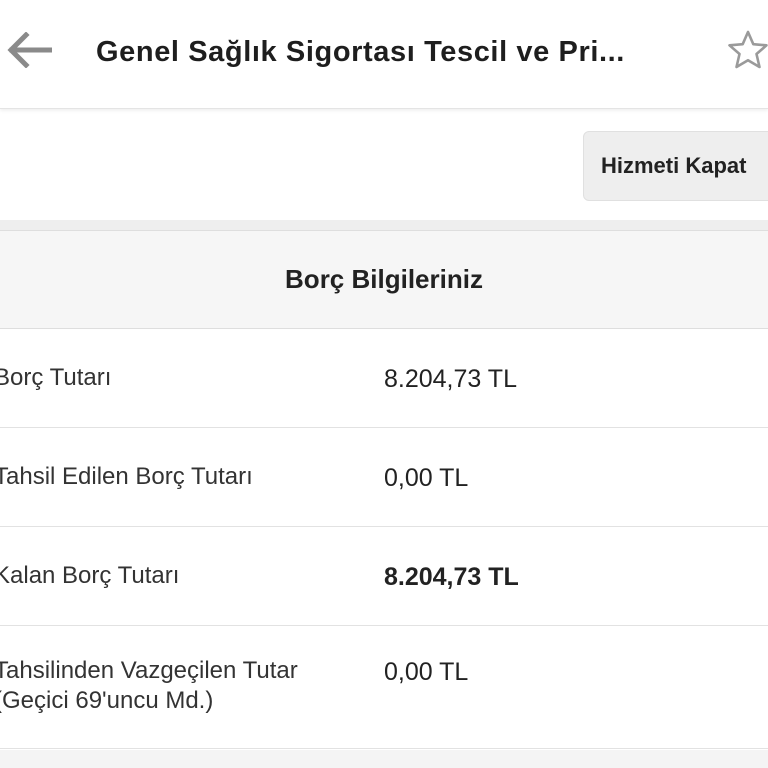 The height and width of the screenshot is (768, 768). Describe the element at coordinates (149, 670) in the screenshot. I see `row-label-line1: Tahsilinden Vazgeçilen Tutar` at that location.